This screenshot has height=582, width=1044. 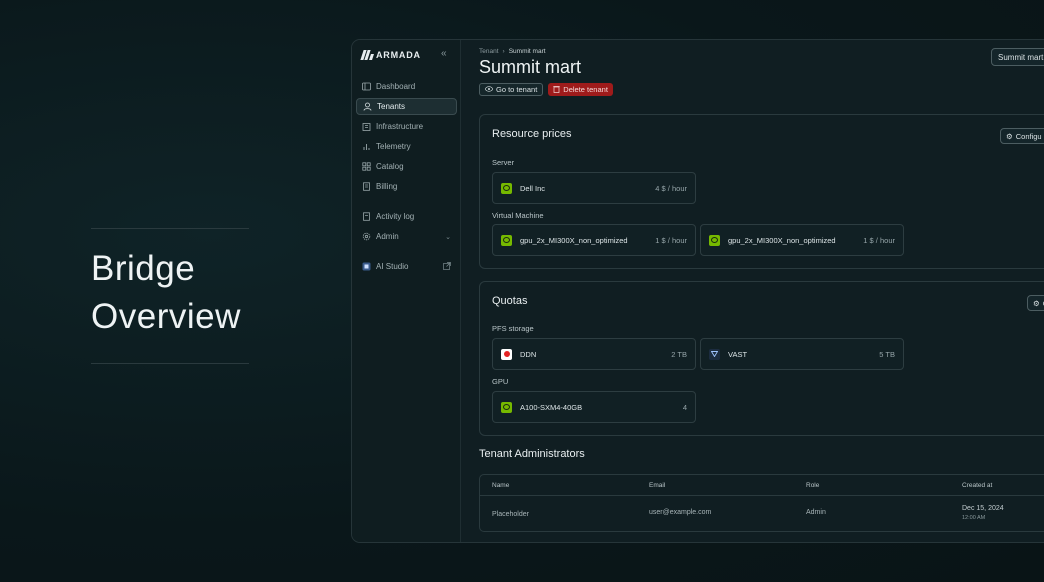 I want to click on sidebar-item-activity-log: Activity log, so click(x=406, y=216).